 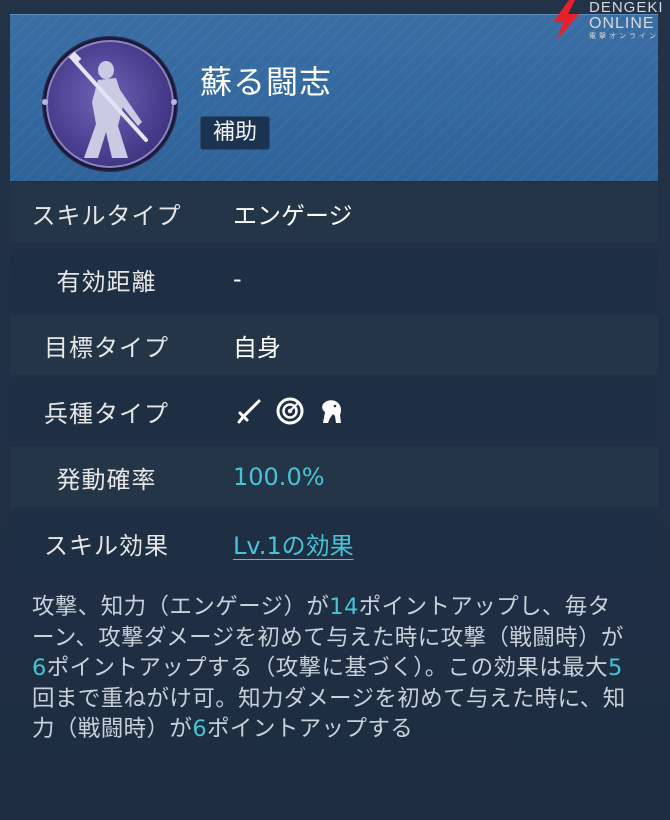 I want to click on logo-text-sub: 電撃オンライン, so click(x=624, y=36).